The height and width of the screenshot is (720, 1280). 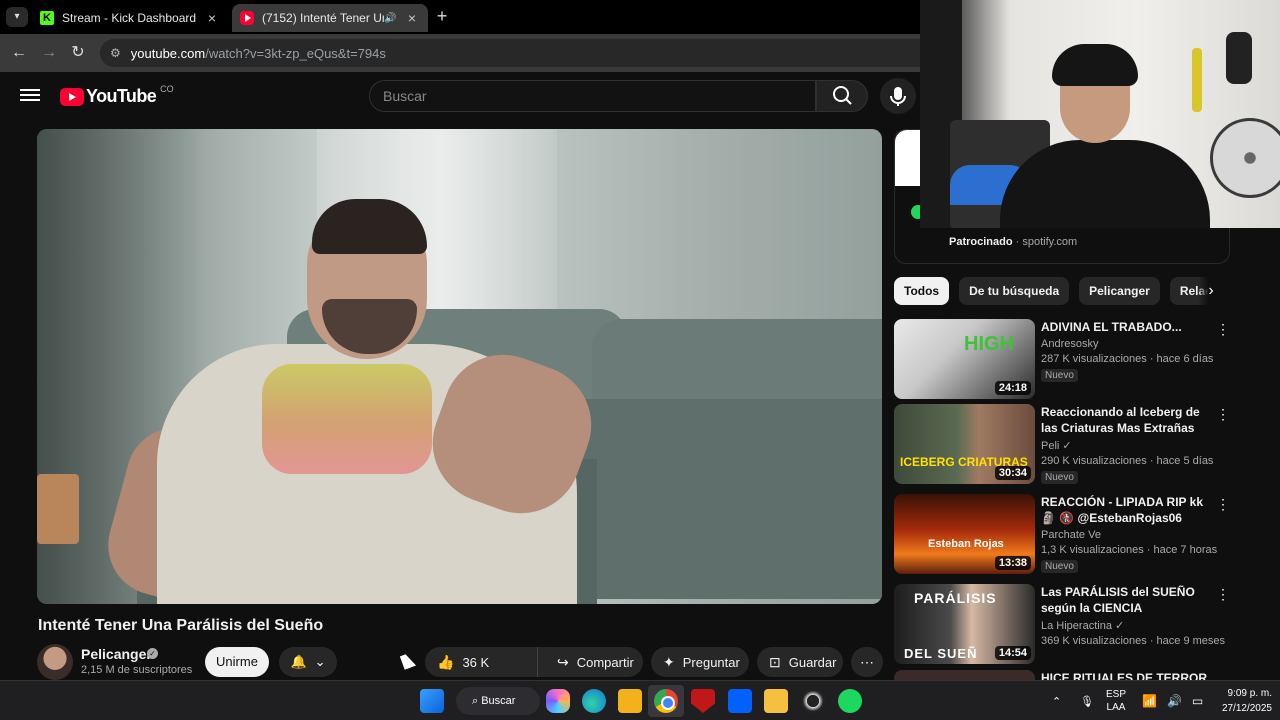 What do you see at coordinates (323, 18) in the screenshot?
I see `tab-title: (7152) Intenté Tener Una Pa` at bounding box center [323, 18].